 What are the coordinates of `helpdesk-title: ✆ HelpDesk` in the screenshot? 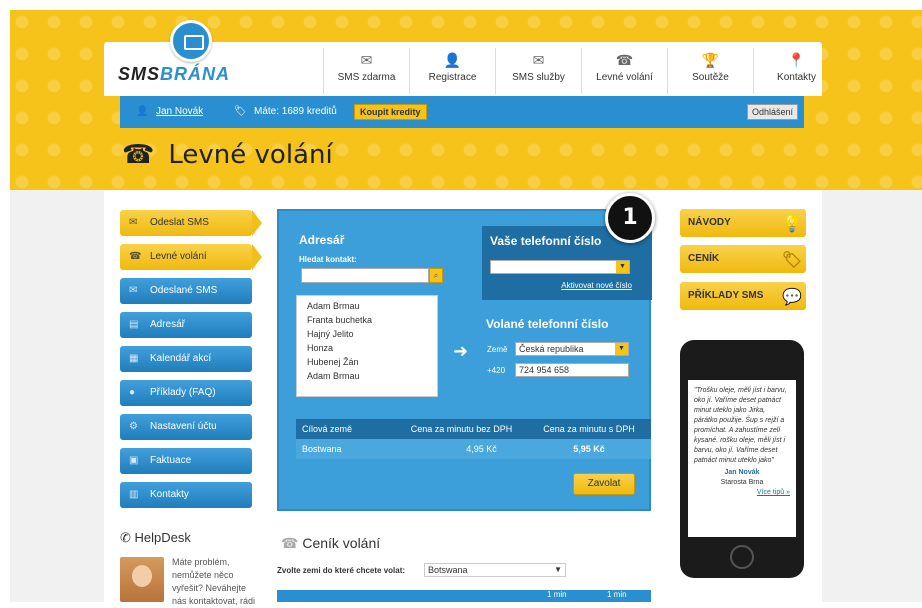 It's located at (155, 537).